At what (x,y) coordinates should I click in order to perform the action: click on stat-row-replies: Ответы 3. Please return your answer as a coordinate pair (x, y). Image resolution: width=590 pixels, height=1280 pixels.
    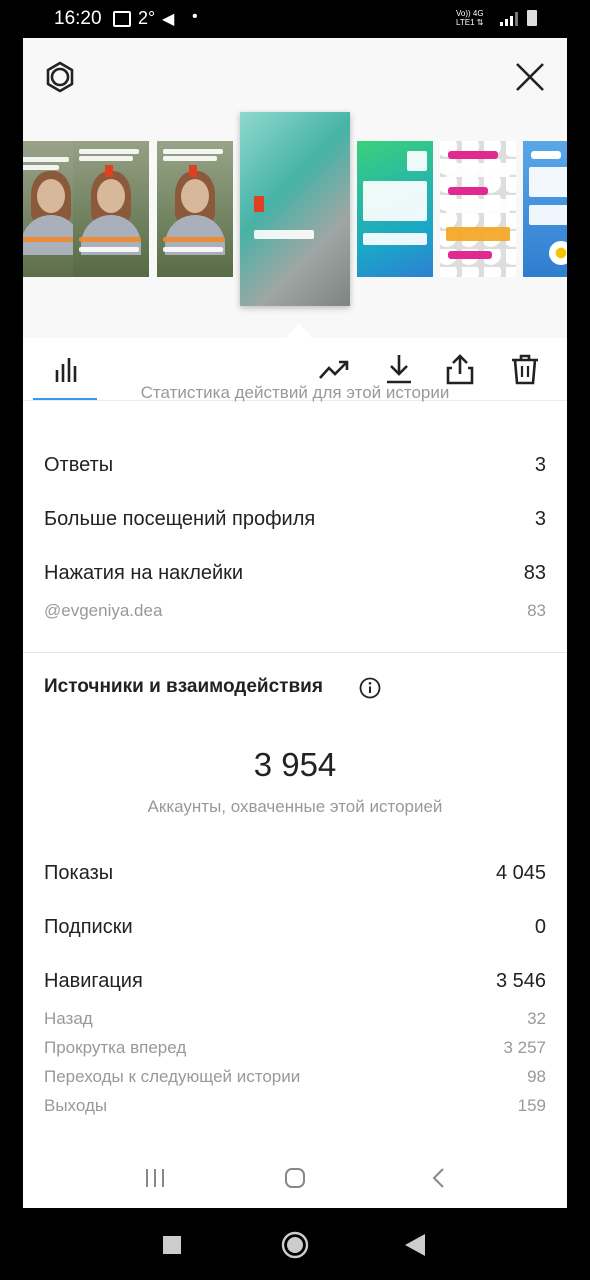
    Looking at the image, I should click on (295, 469).